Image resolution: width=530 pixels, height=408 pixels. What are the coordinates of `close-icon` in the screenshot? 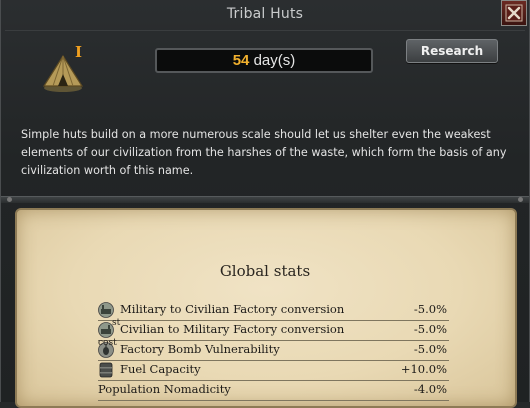 It's located at (514, 13).